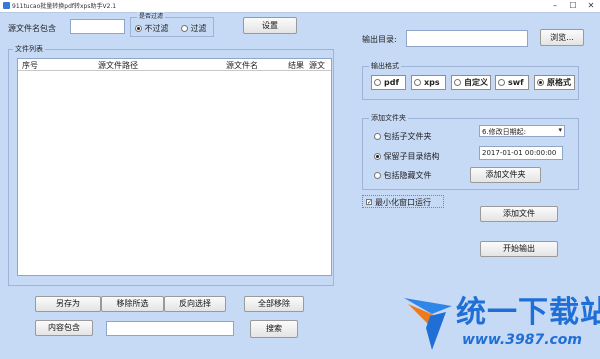  Describe the element at coordinates (156, 28) in the screenshot. I see `no-filter-label: 不过滤` at that location.